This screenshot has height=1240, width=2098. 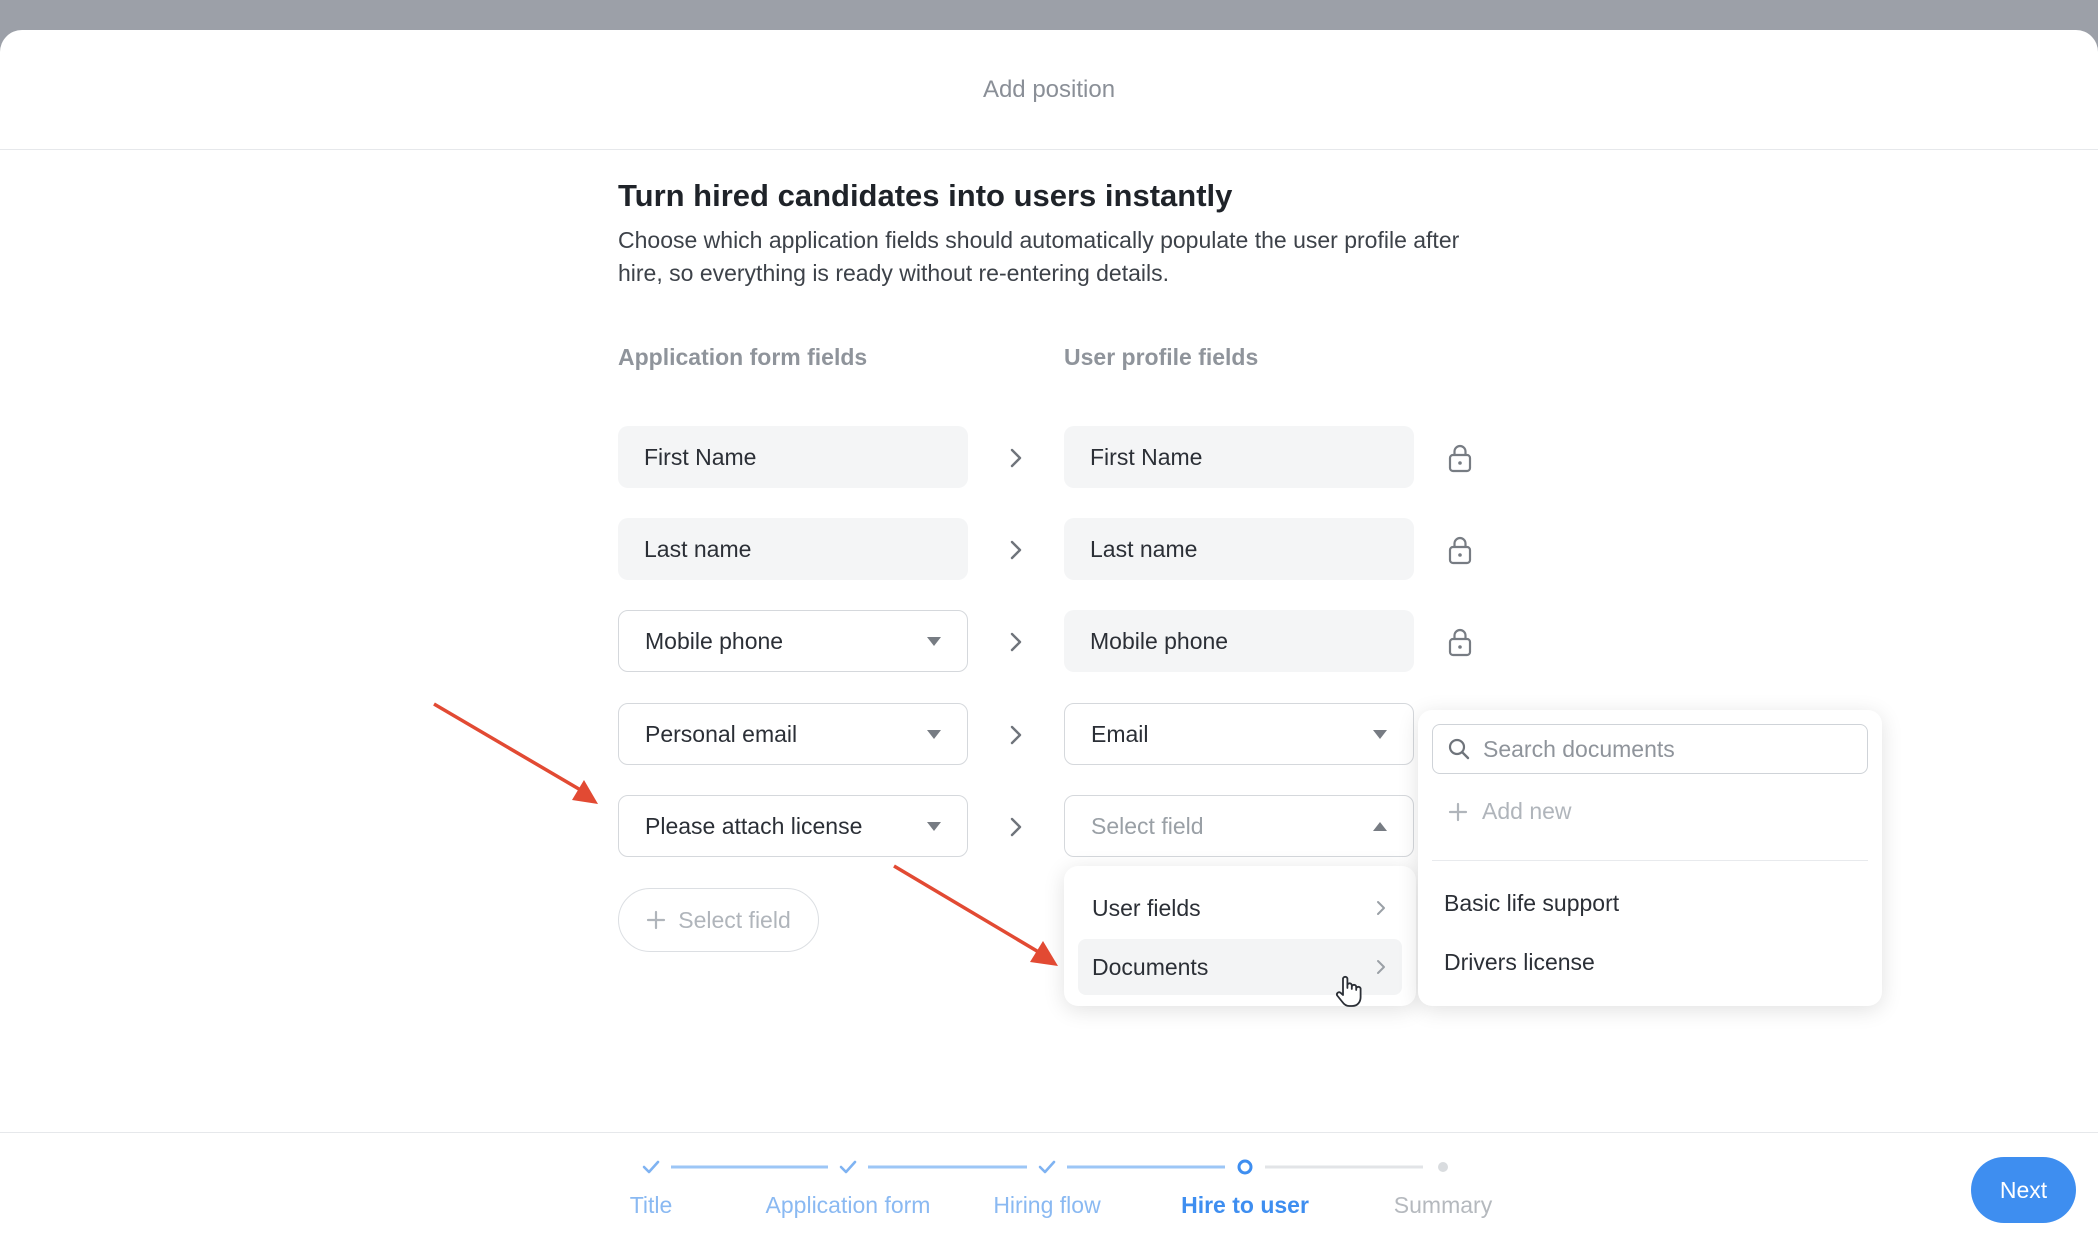 I want to click on menu-item-label: Documents, so click(x=1150, y=966).